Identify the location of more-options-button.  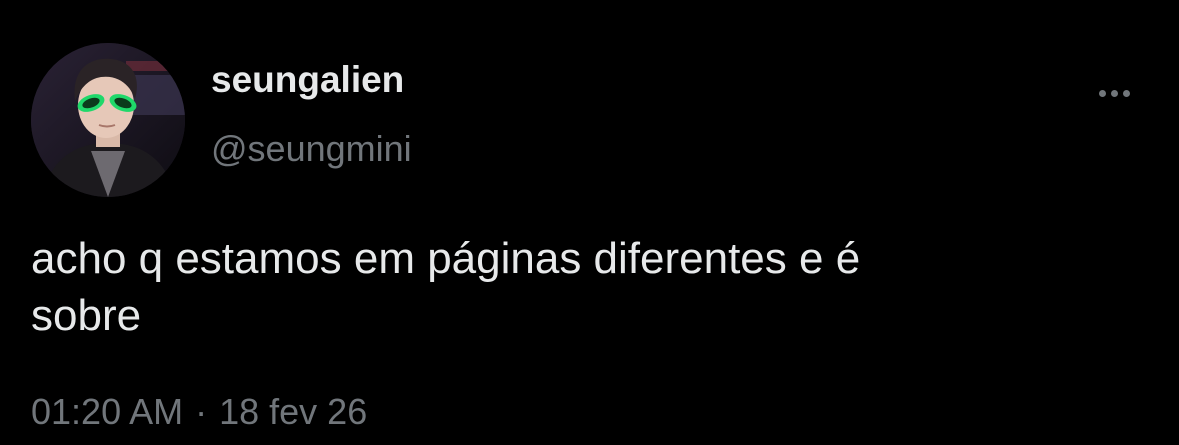
(1114, 93).